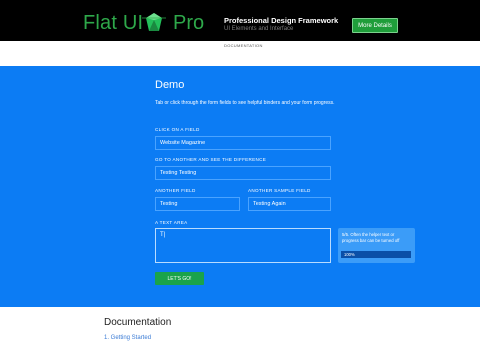 This screenshot has width=480, height=360. What do you see at coordinates (175, 190) in the screenshot?
I see `field-label-3: ANOTHER FIELD` at bounding box center [175, 190].